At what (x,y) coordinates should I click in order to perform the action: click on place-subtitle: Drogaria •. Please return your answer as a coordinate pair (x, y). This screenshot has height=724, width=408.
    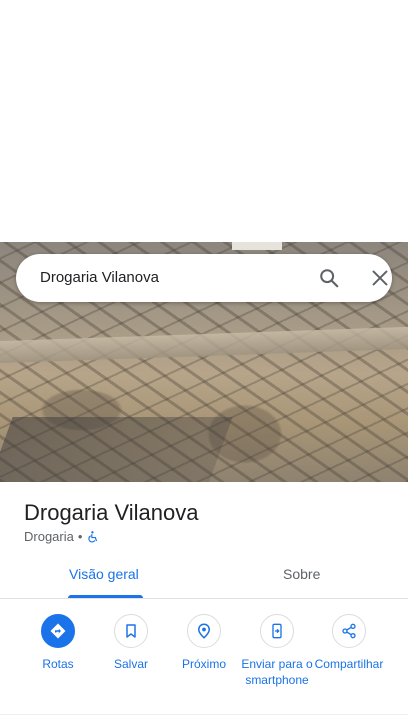
    Looking at the image, I should click on (62, 536).